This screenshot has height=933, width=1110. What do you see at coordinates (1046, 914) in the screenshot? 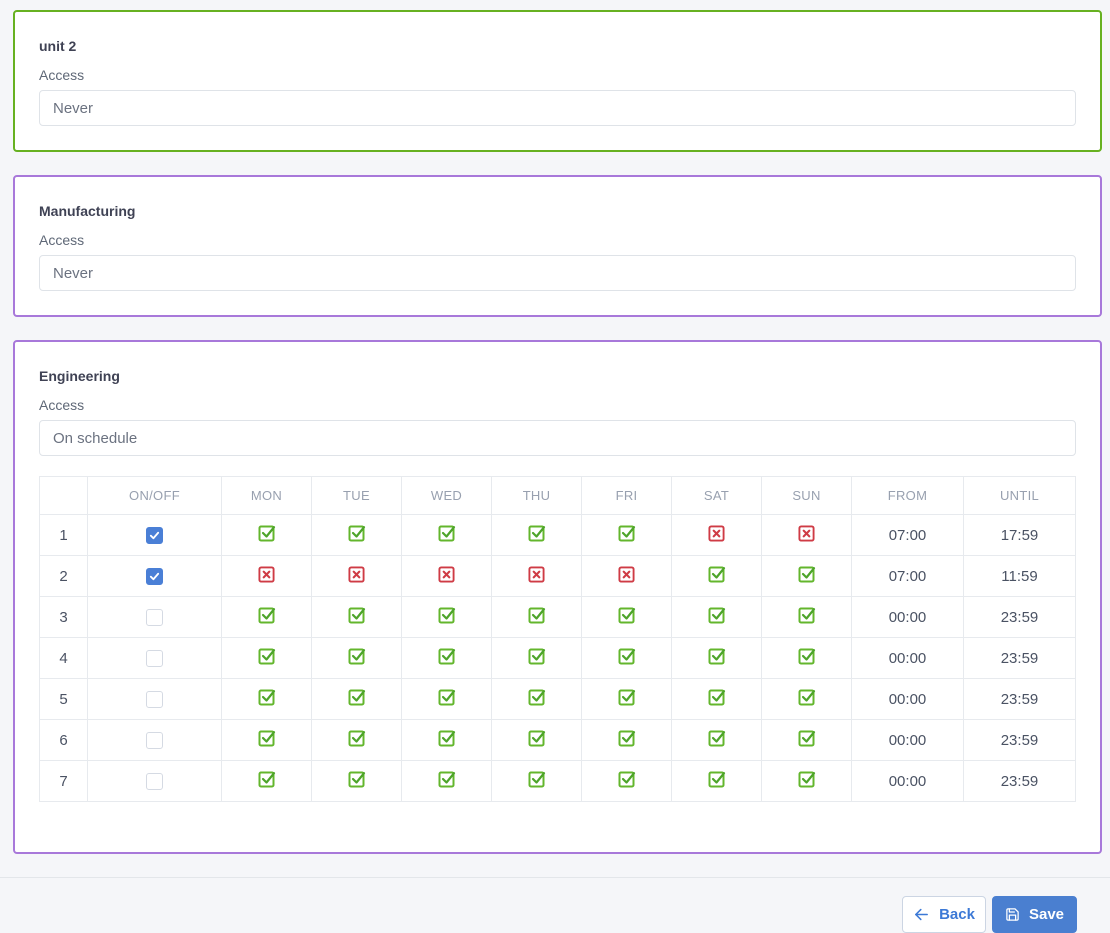
I see `save-button-label: Save` at bounding box center [1046, 914].